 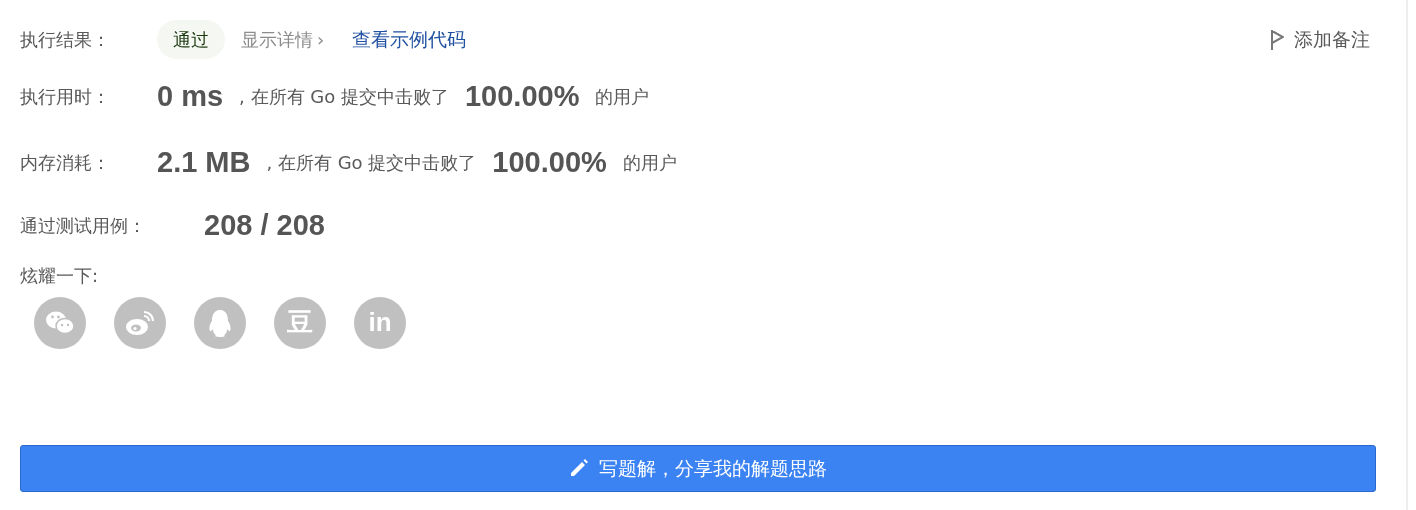 I want to click on details-link: 显示详情, so click(x=277, y=39).